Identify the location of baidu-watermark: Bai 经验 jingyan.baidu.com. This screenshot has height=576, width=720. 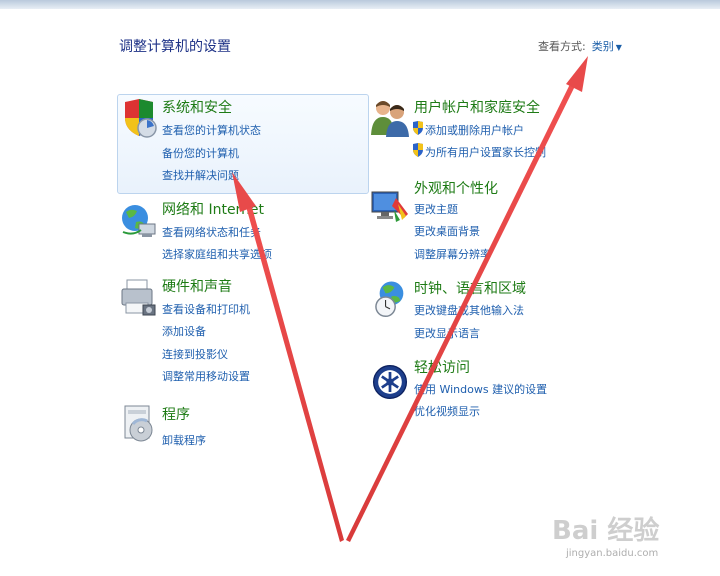
(632, 538).